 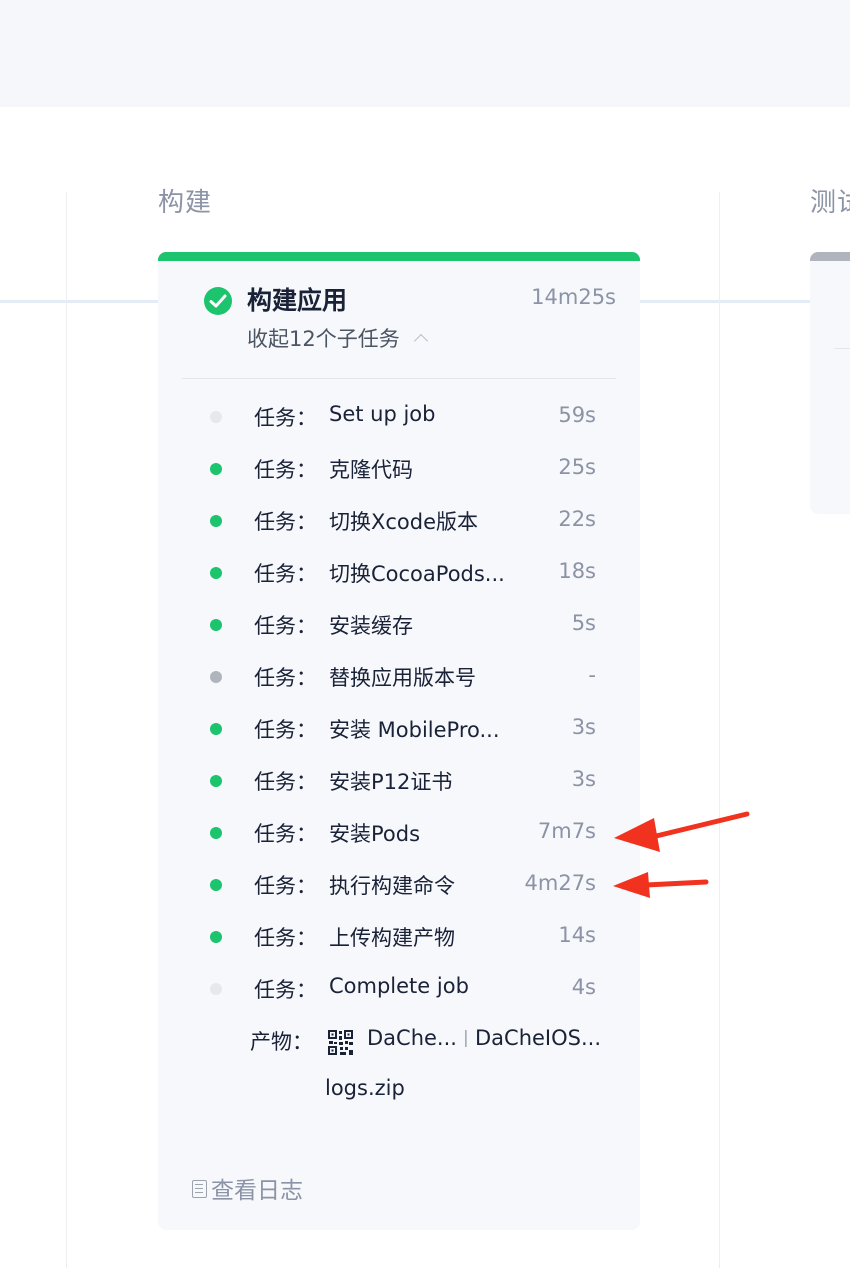 What do you see at coordinates (573, 297) in the screenshot?
I see `job-duration: 14m25s` at bounding box center [573, 297].